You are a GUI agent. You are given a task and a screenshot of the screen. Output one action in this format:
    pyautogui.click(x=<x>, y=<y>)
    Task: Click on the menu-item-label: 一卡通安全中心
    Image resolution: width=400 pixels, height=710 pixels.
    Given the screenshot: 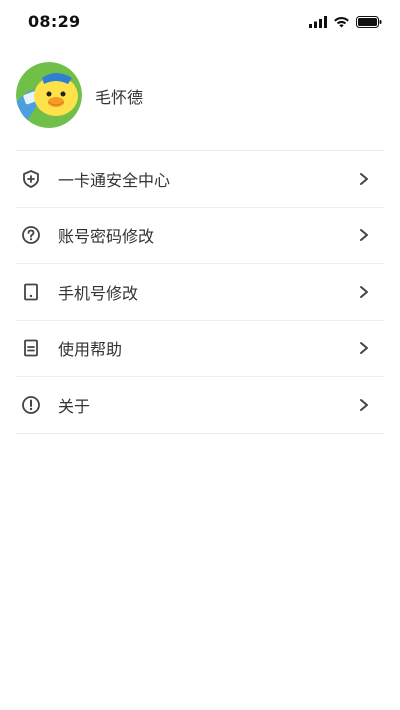 What is the action you would take?
    pyautogui.click(x=114, y=180)
    